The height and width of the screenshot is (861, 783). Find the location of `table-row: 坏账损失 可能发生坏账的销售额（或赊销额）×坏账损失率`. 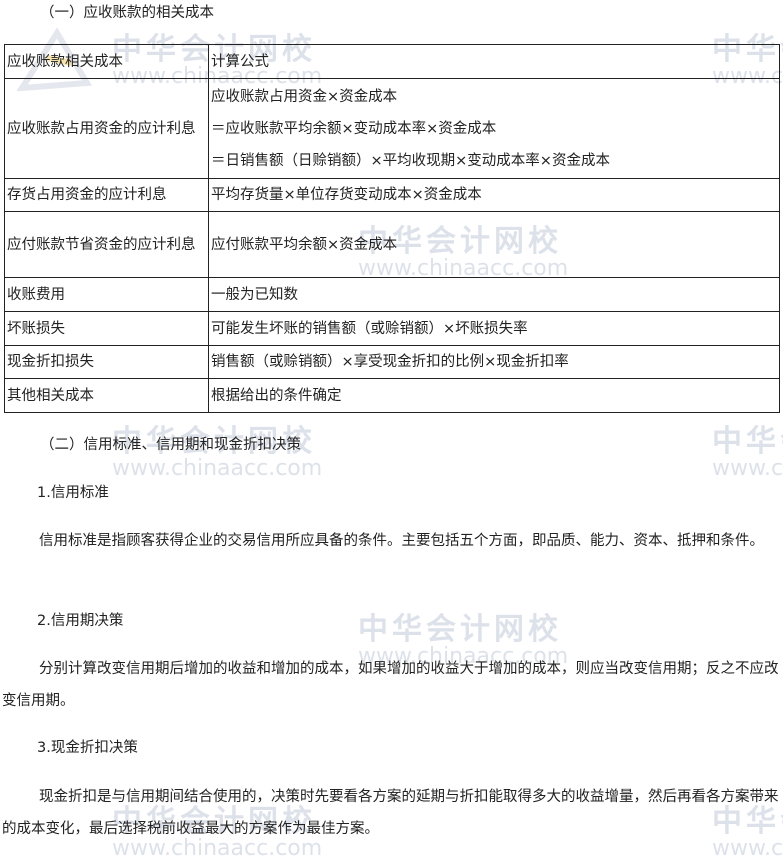

table-row: 坏账损失 可能发生坏账的销售额（或赊销额）×坏账损失率 is located at coordinates (392, 328).